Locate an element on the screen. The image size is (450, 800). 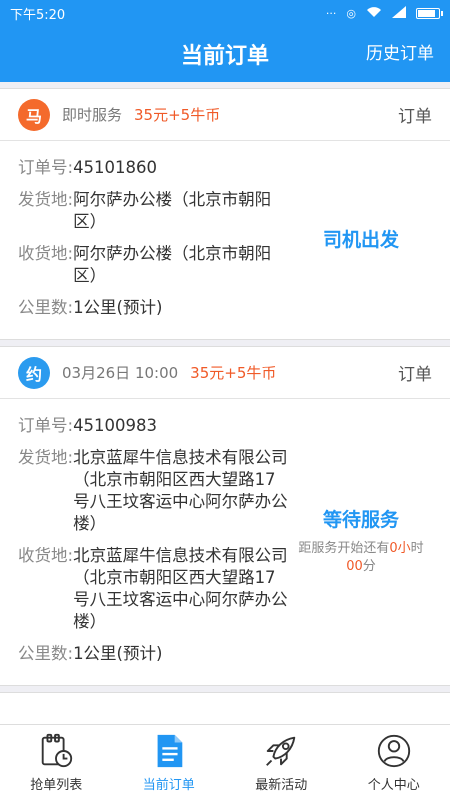
bottom-tab-bar: 抢单列表 当前订单 最新活动 个人中心 is located at coordinates (225, 762).